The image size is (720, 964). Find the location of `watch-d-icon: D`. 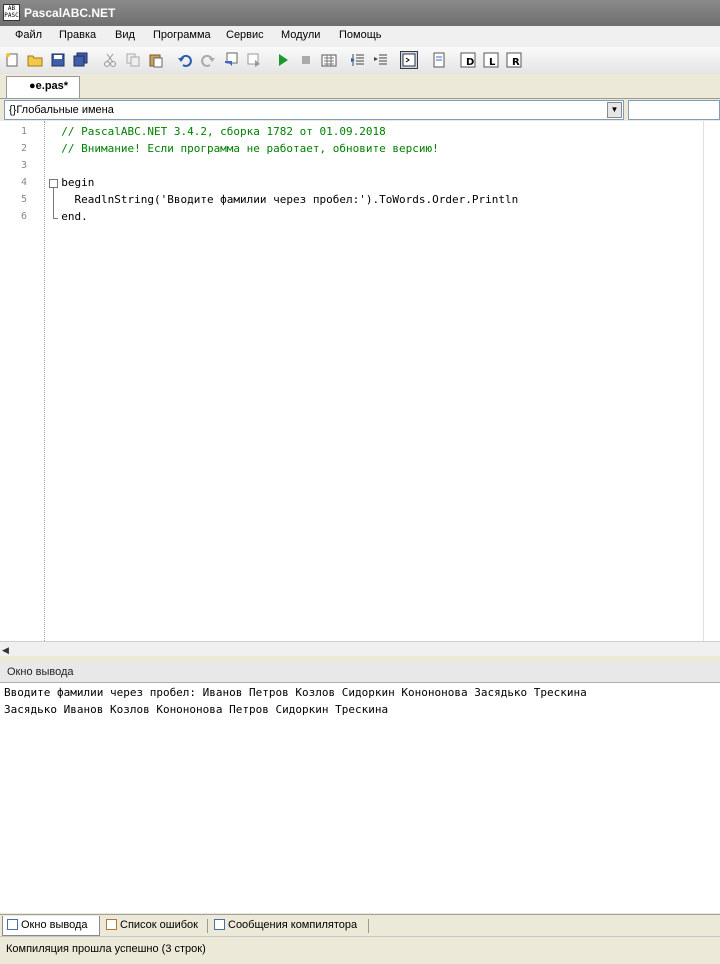

watch-d-icon: D is located at coordinates (468, 60).